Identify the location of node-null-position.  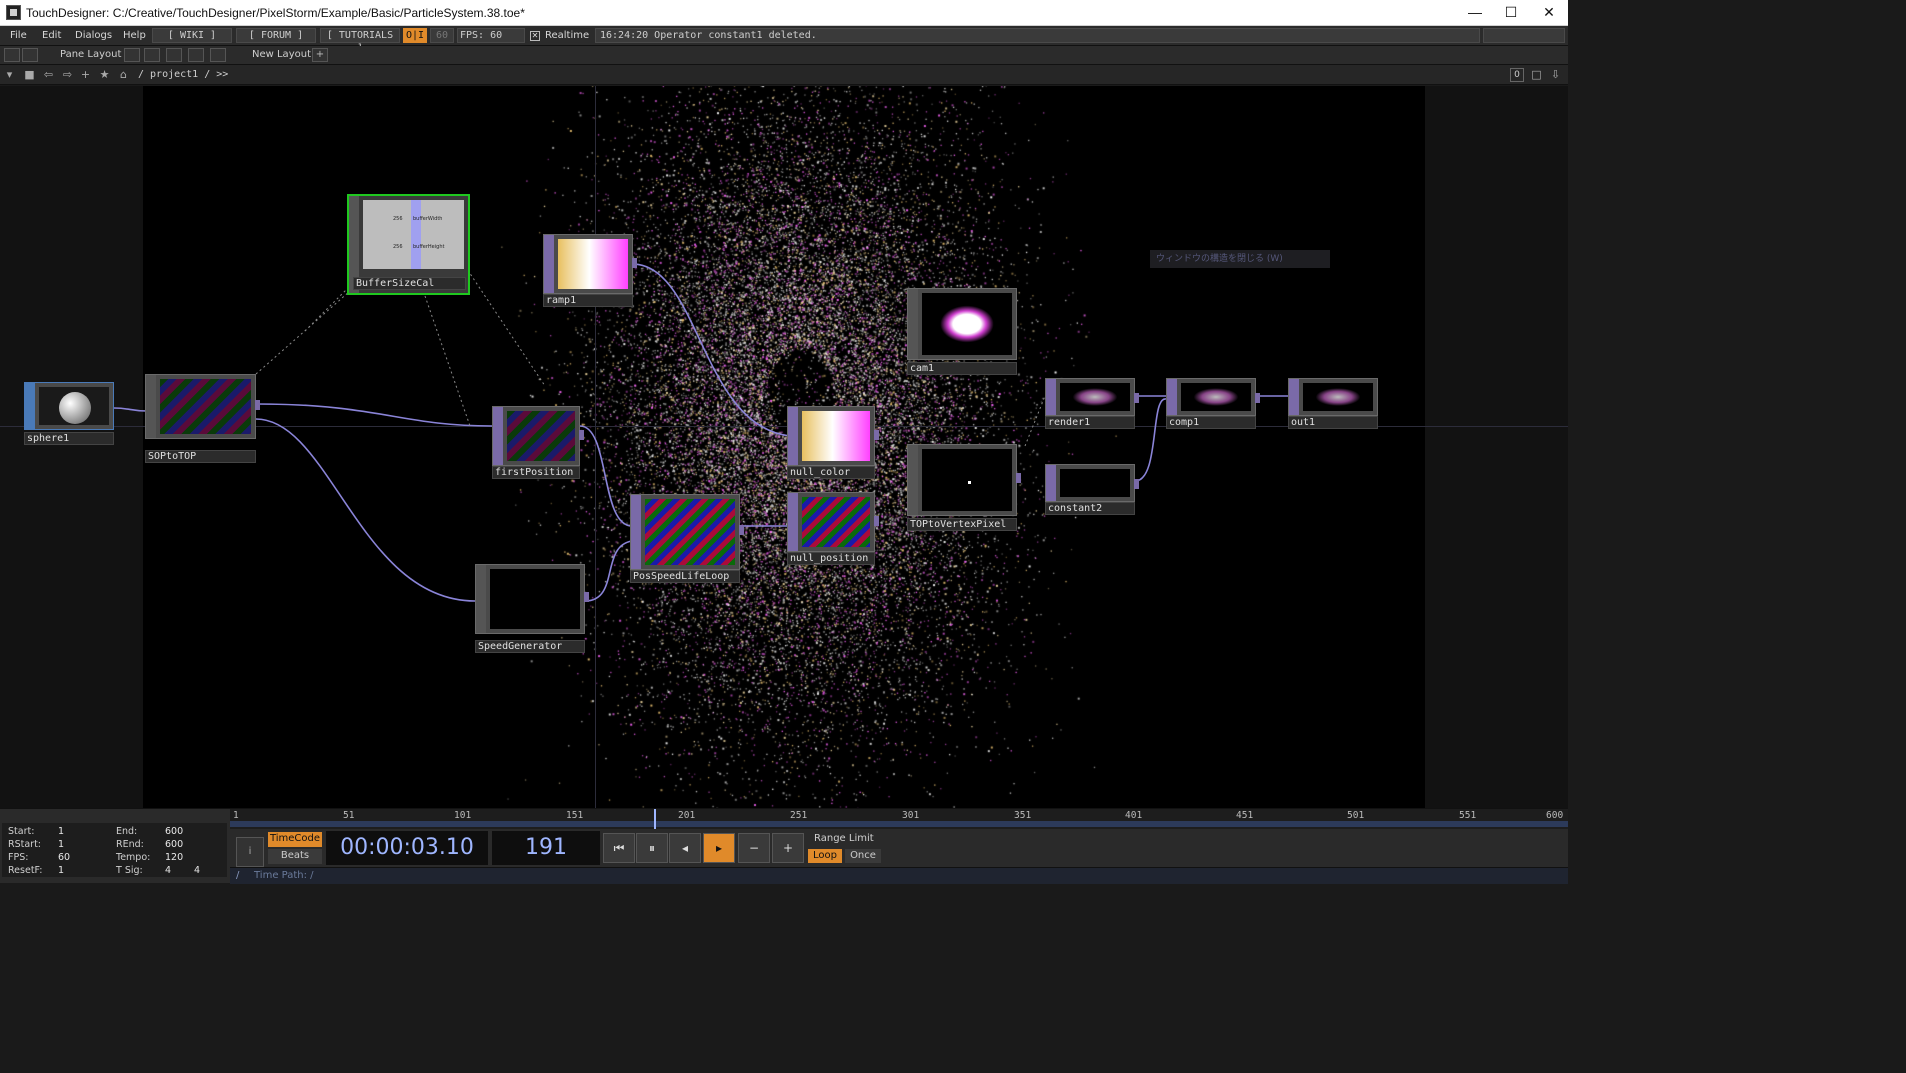
(833, 522).